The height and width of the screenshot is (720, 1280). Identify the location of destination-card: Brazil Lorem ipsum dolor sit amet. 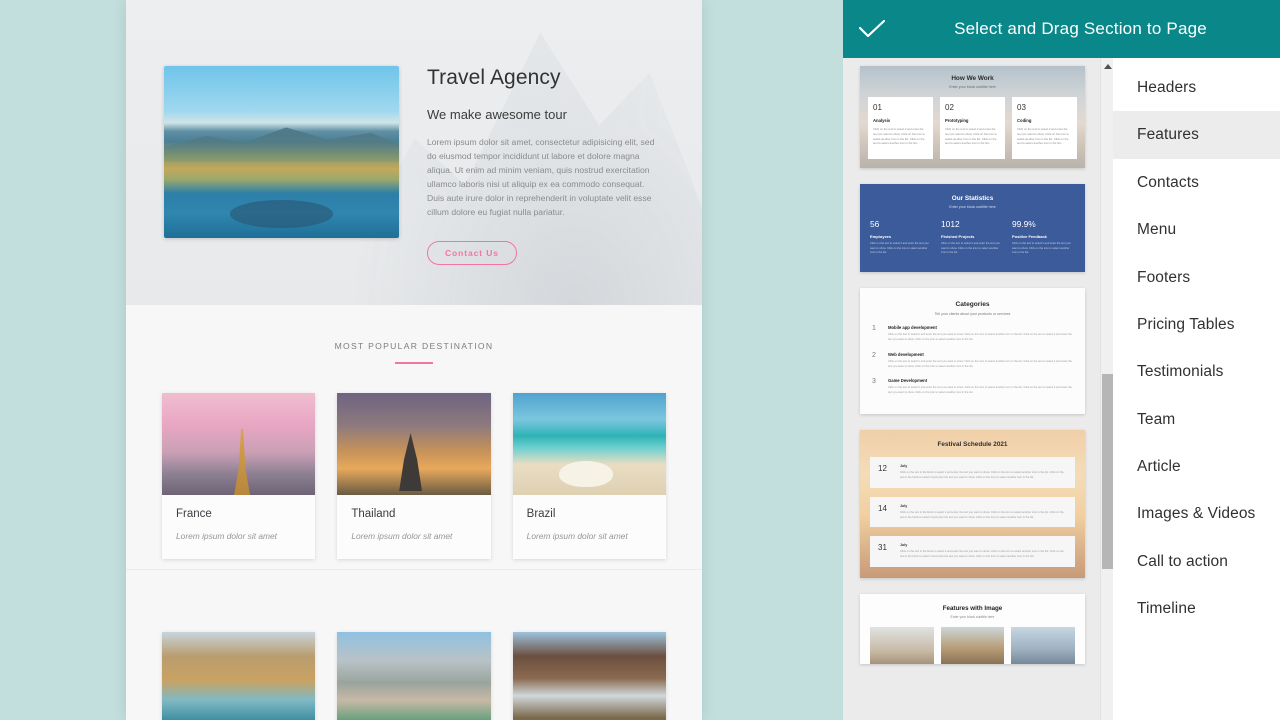
(589, 476).